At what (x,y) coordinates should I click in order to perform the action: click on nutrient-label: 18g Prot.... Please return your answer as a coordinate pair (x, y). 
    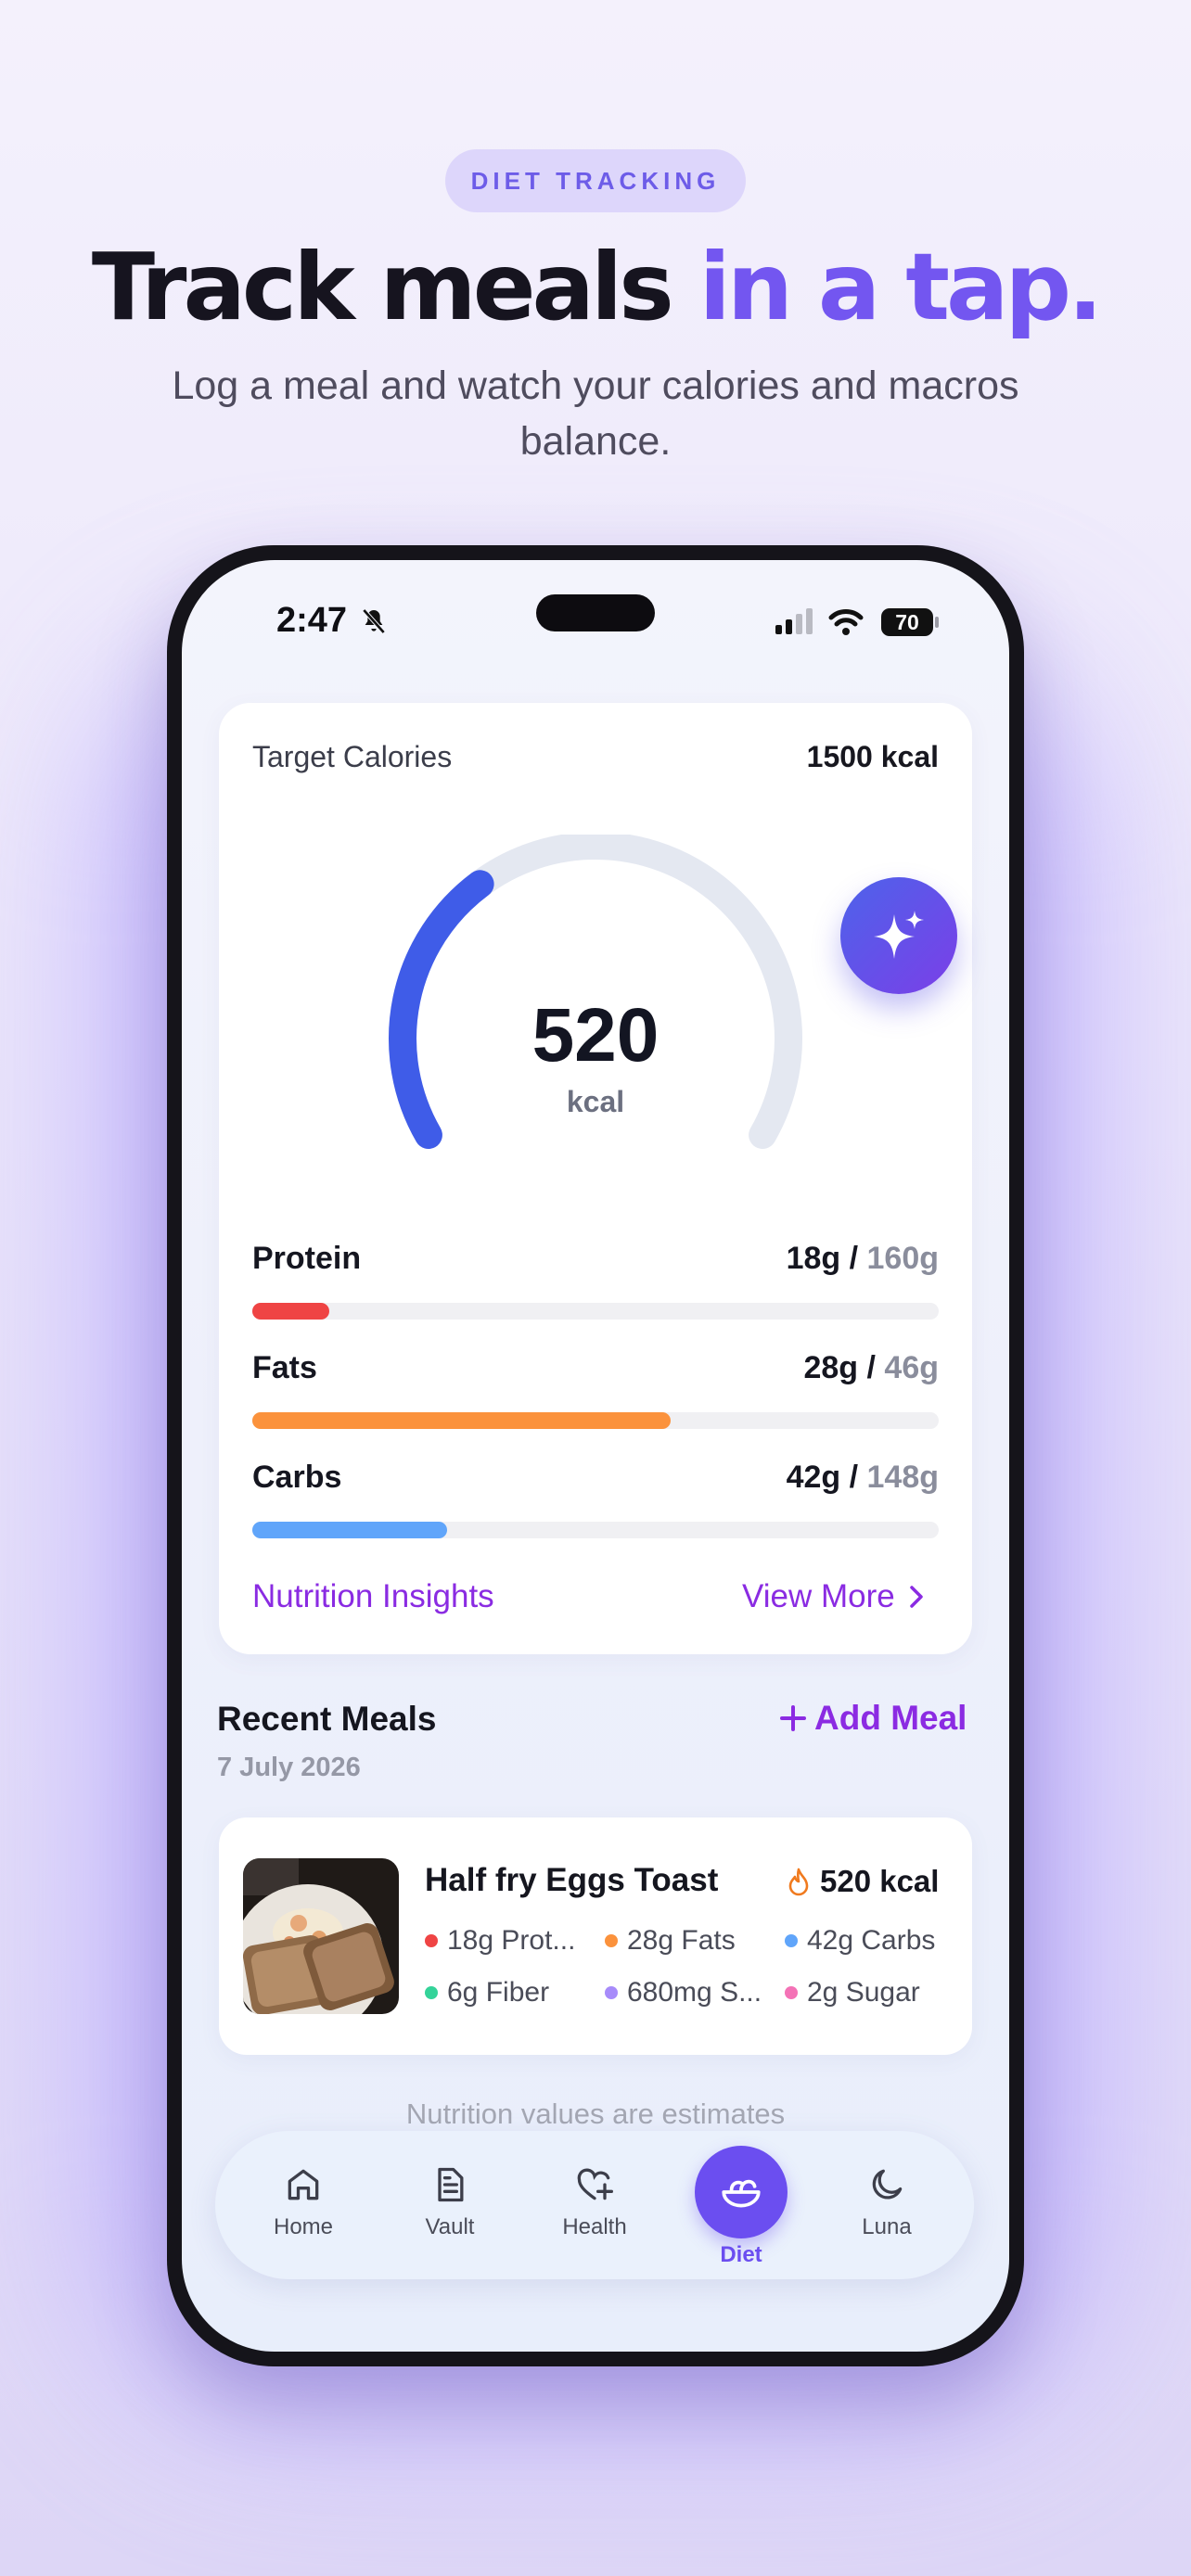
    Looking at the image, I should click on (512, 1940).